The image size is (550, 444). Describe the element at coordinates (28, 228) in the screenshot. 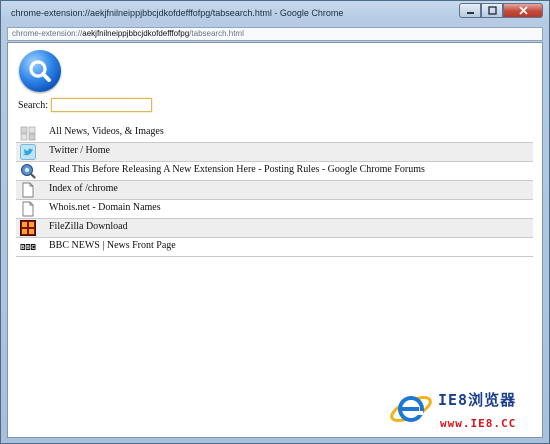

I see `filezilla-icon` at that location.